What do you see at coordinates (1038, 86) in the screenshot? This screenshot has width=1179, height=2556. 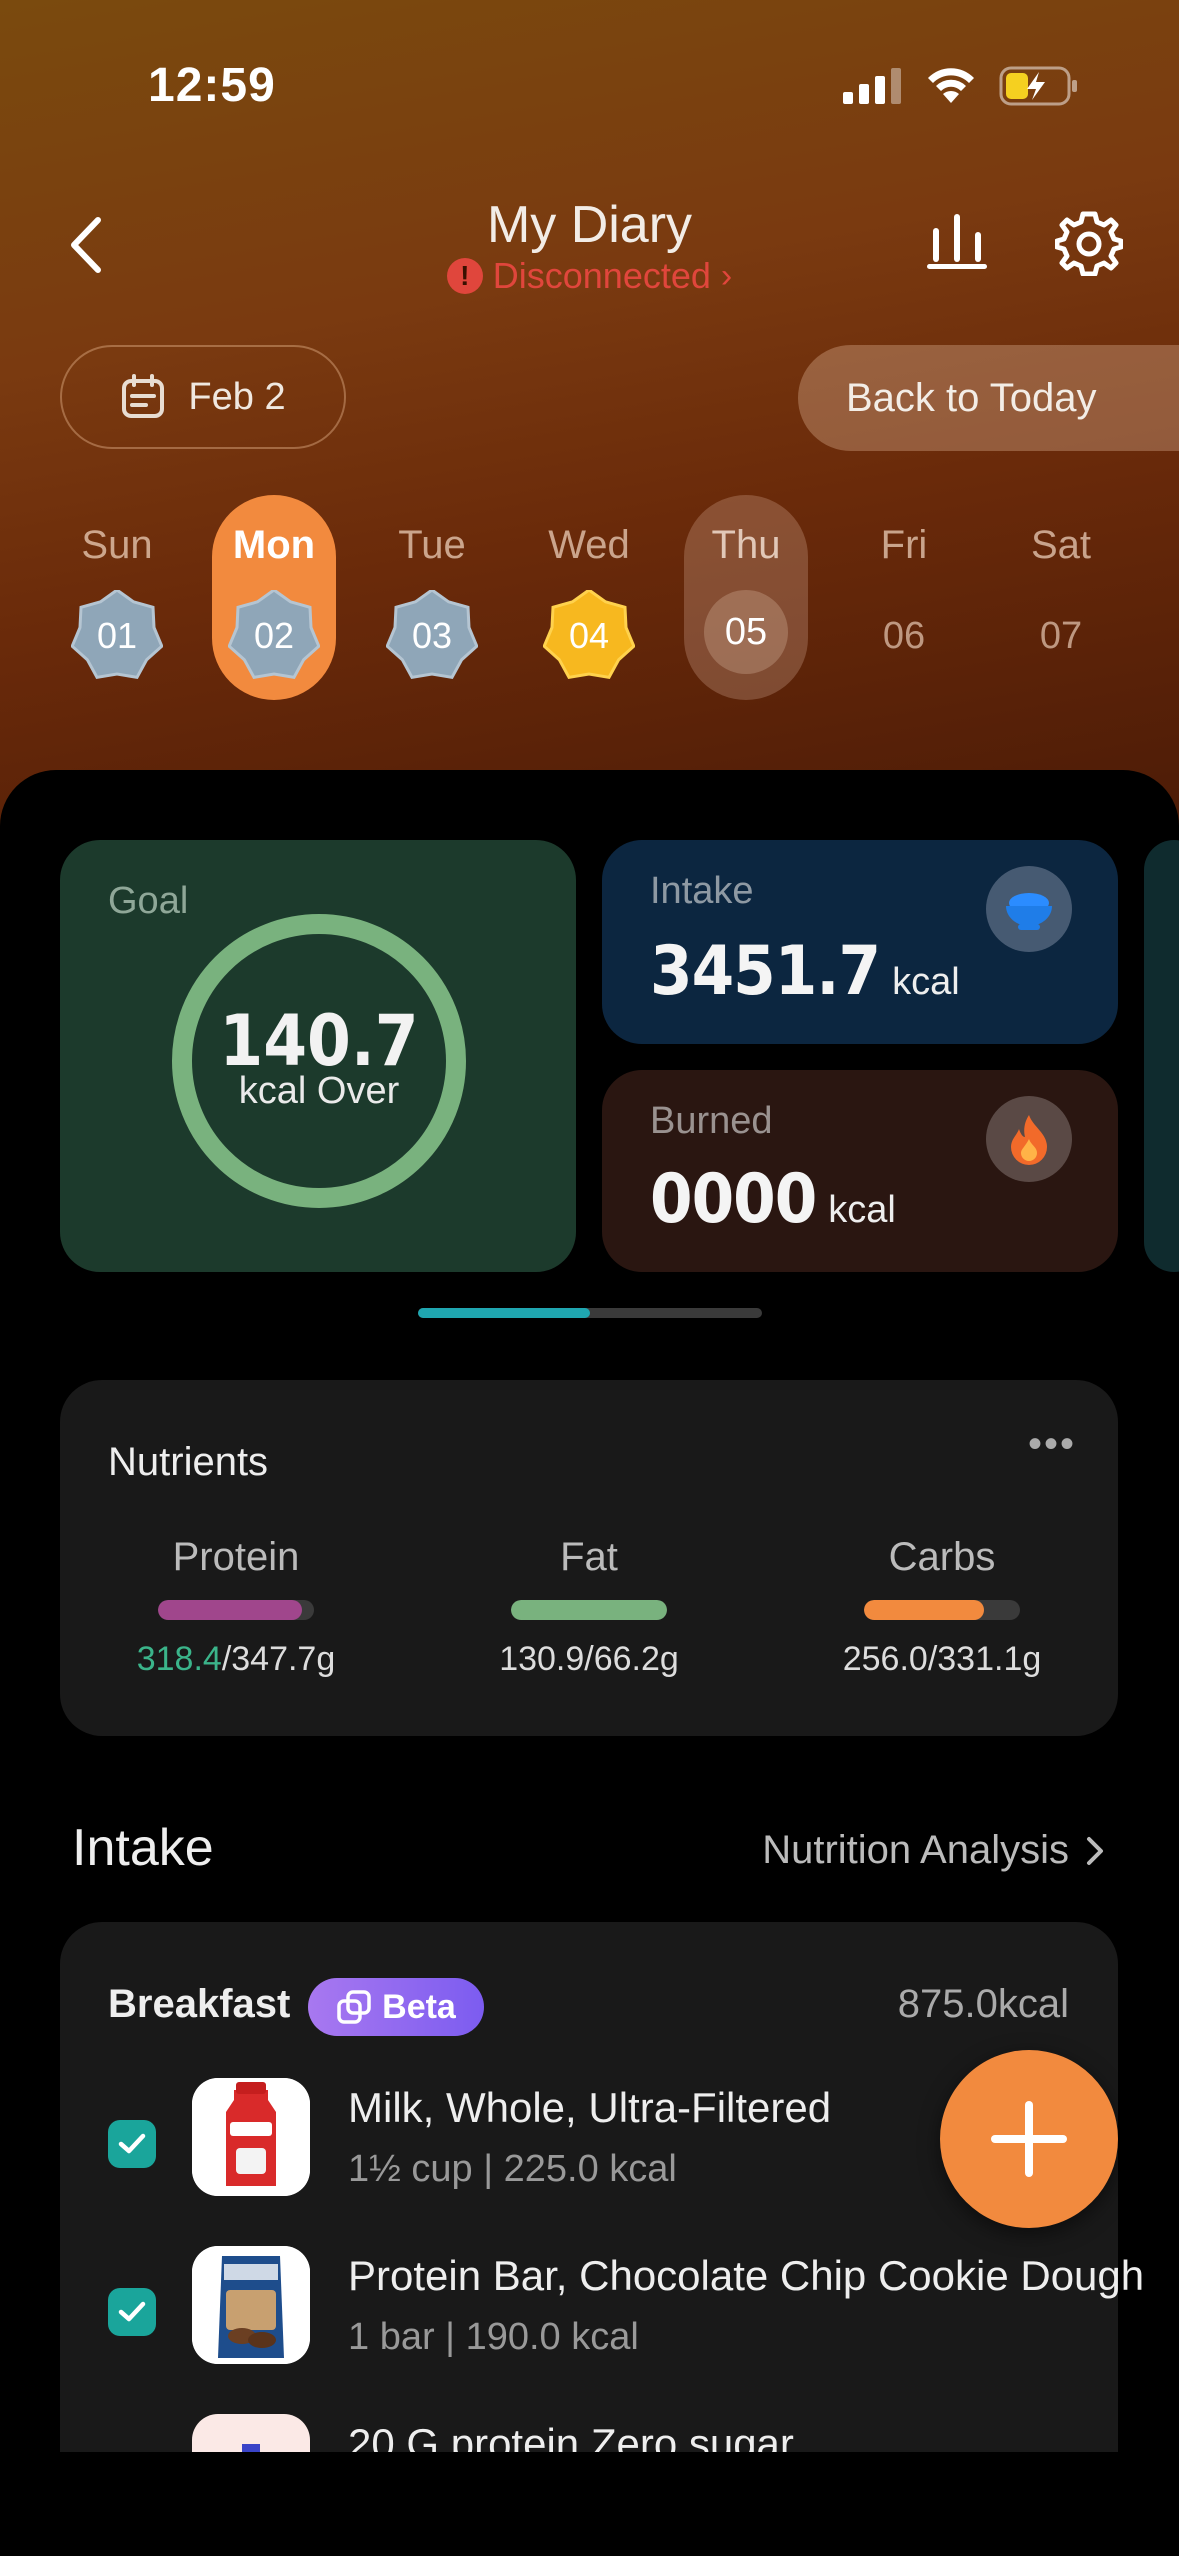 I see `battery-charging-icon` at bounding box center [1038, 86].